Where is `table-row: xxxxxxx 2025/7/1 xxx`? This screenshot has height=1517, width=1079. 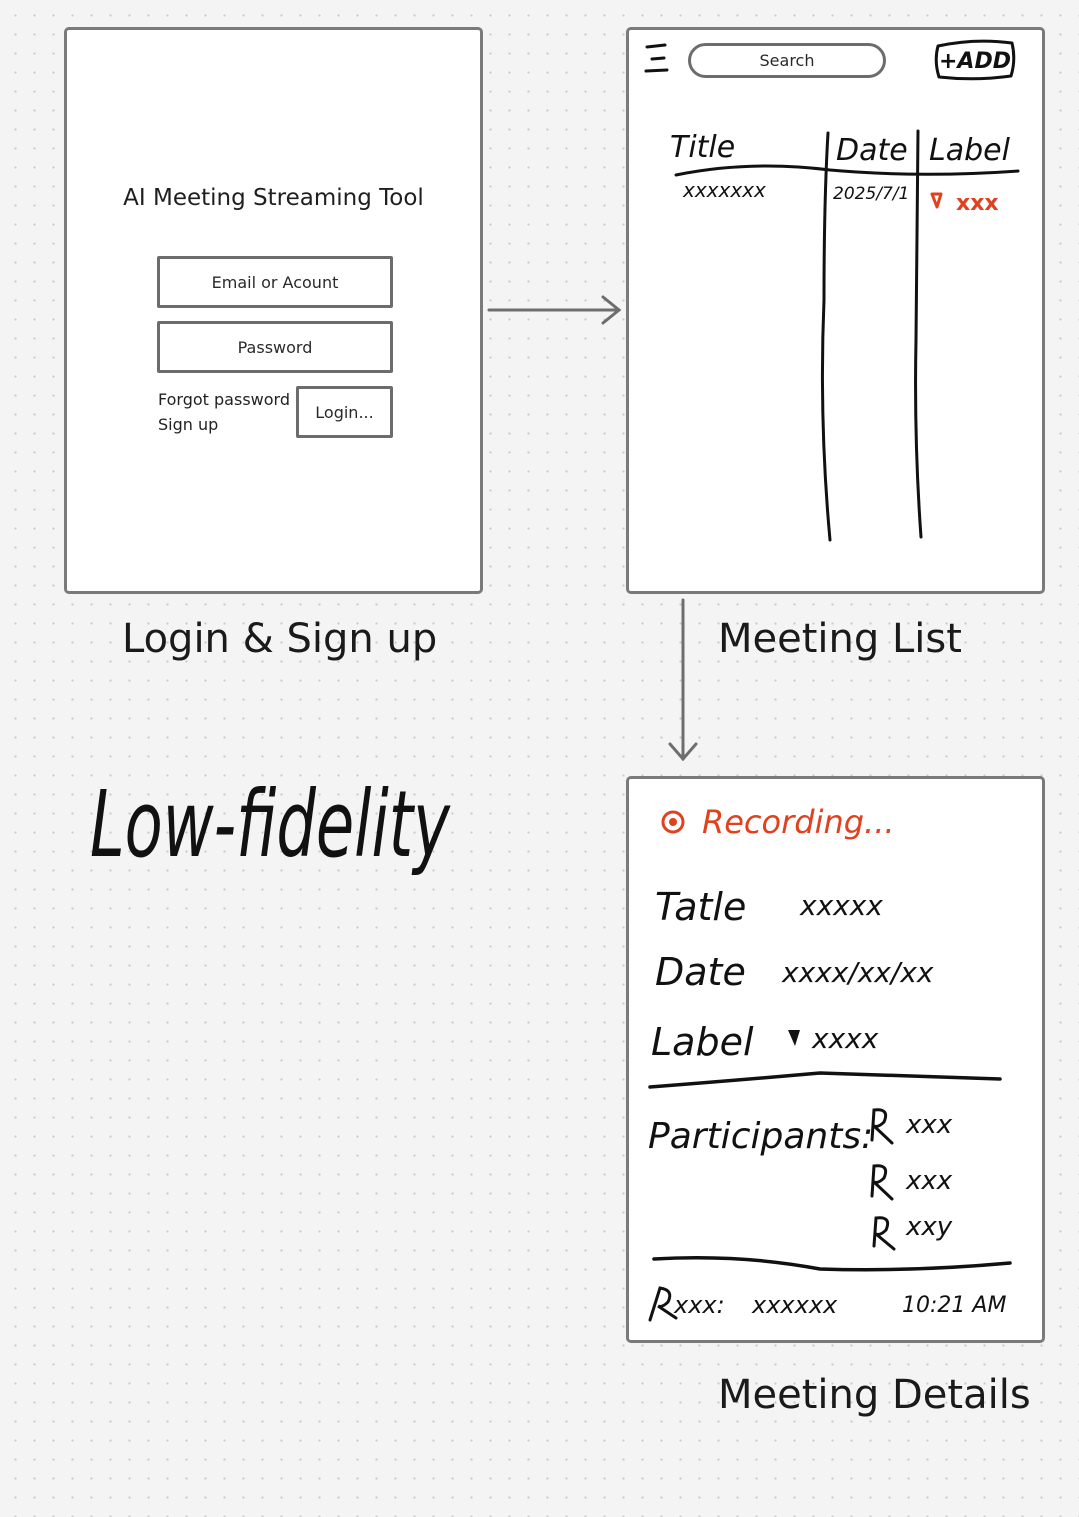
table-row: xxxxxxx 2025/7/1 xxx is located at coordinates (840, 197).